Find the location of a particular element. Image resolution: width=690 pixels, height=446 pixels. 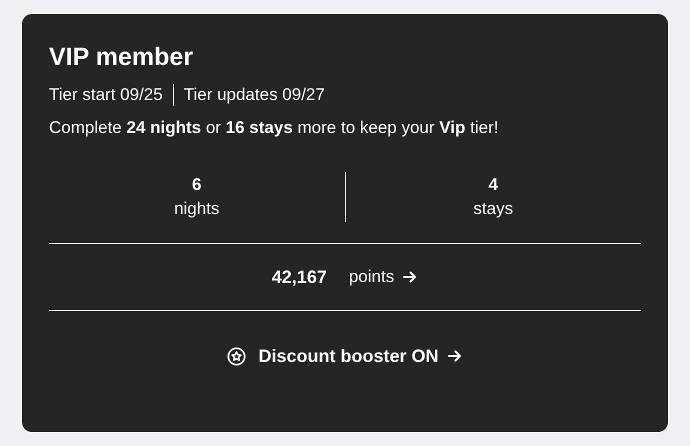

stat-value: 4 is located at coordinates (493, 185).